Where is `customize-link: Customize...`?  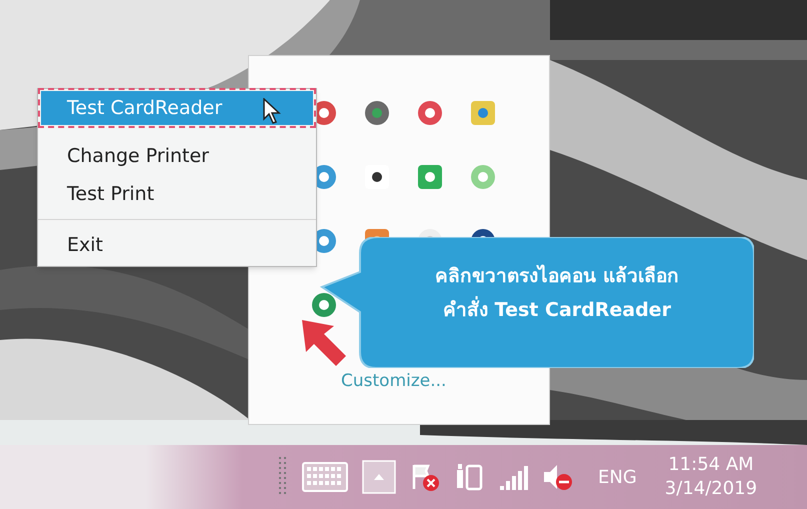 customize-link: Customize... is located at coordinates (393, 381).